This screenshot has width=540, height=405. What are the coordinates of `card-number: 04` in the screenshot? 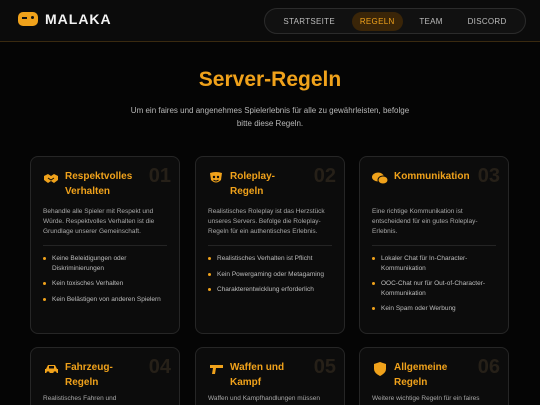 It's located at (159, 367).